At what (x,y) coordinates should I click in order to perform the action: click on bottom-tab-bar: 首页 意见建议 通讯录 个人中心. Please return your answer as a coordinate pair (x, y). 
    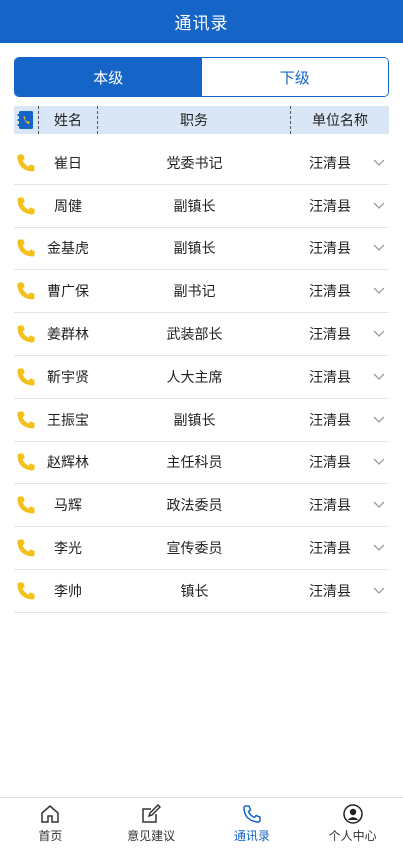
    Looking at the image, I should click on (201, 823).